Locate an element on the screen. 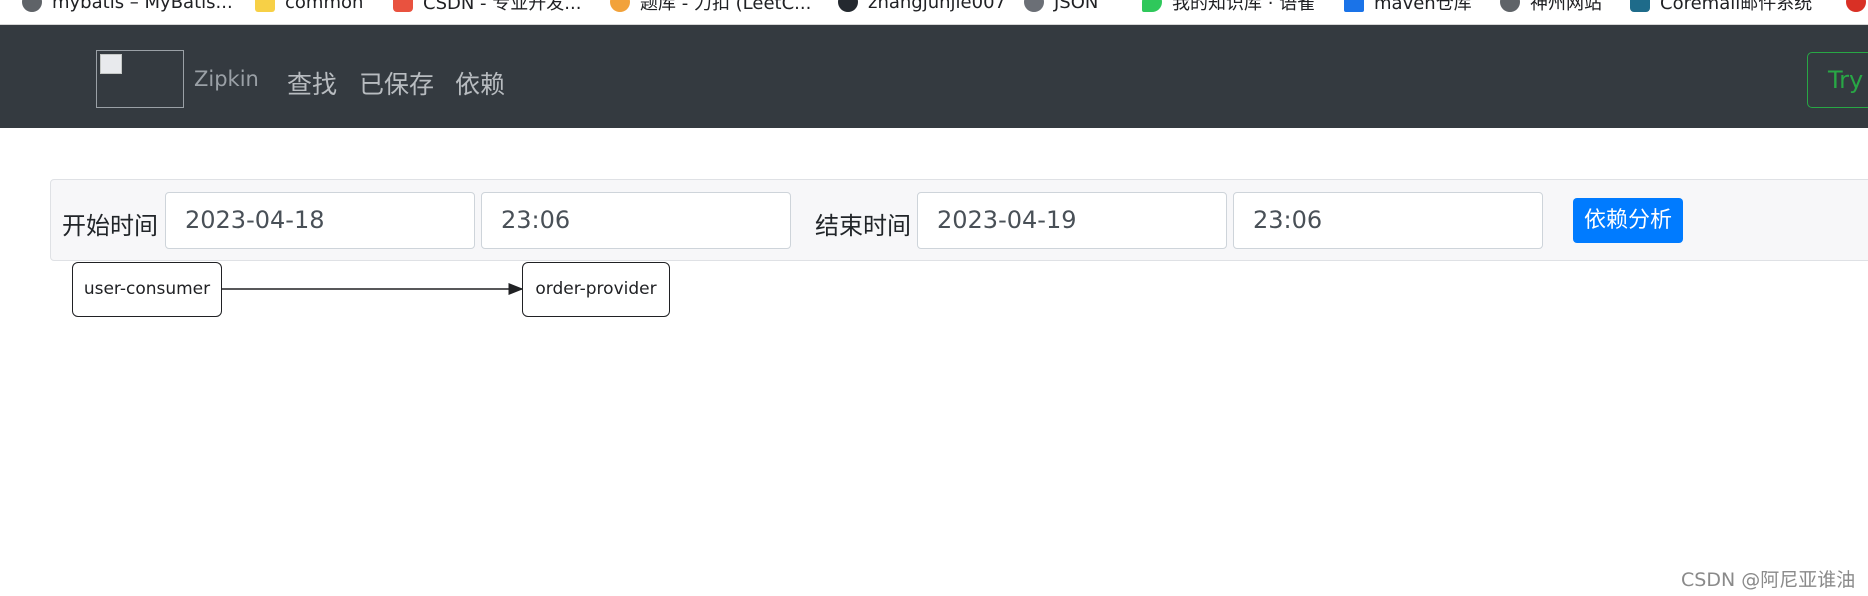 The width and height of the screenshot is (1868, 596). graph-node-user-consumer: user-consumer is located at coordinates (147, 289).